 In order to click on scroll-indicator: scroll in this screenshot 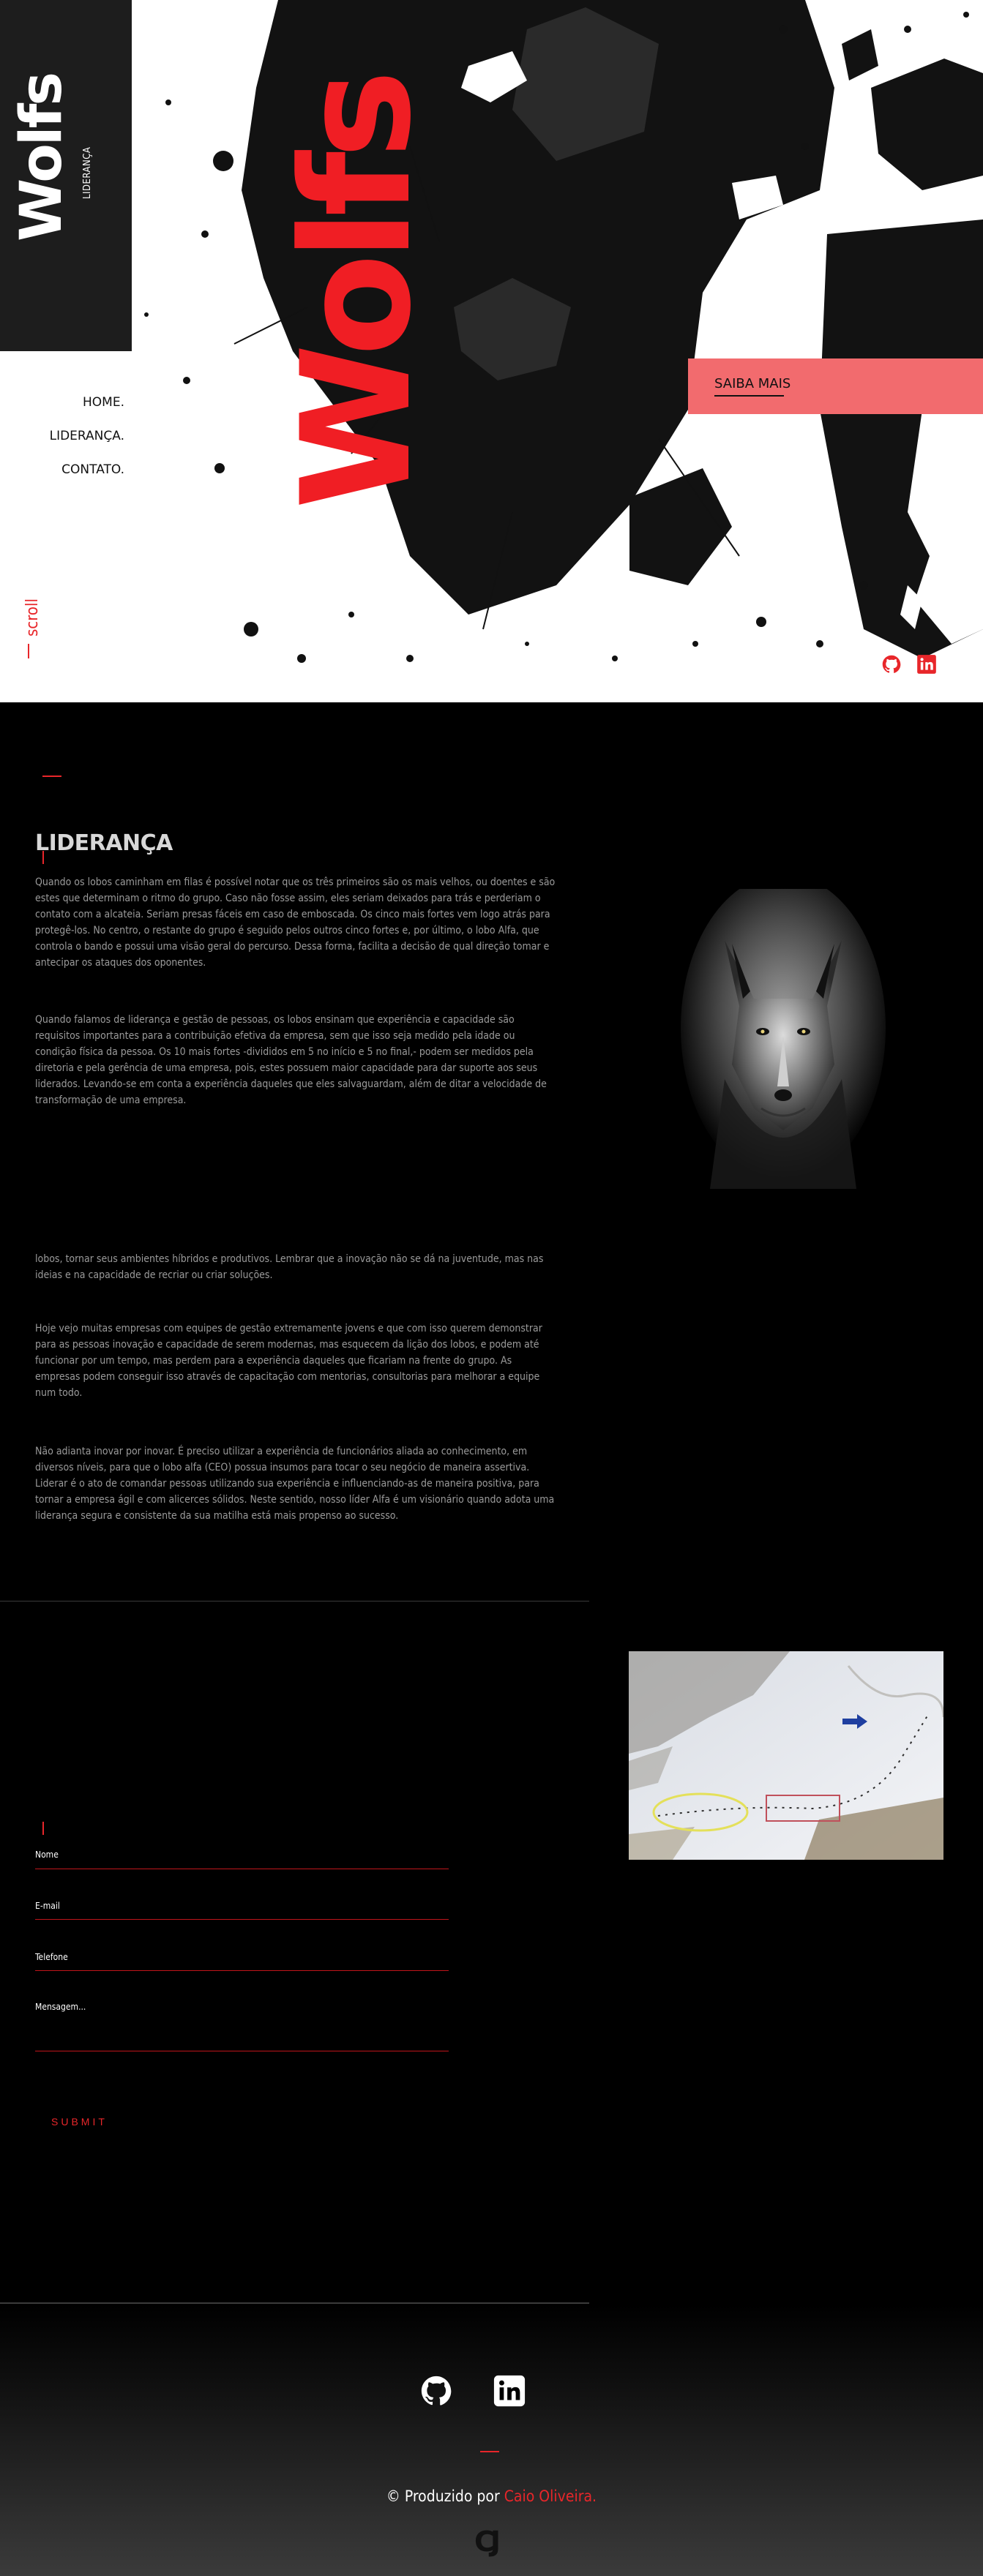, I will do `click(32, 617)`.